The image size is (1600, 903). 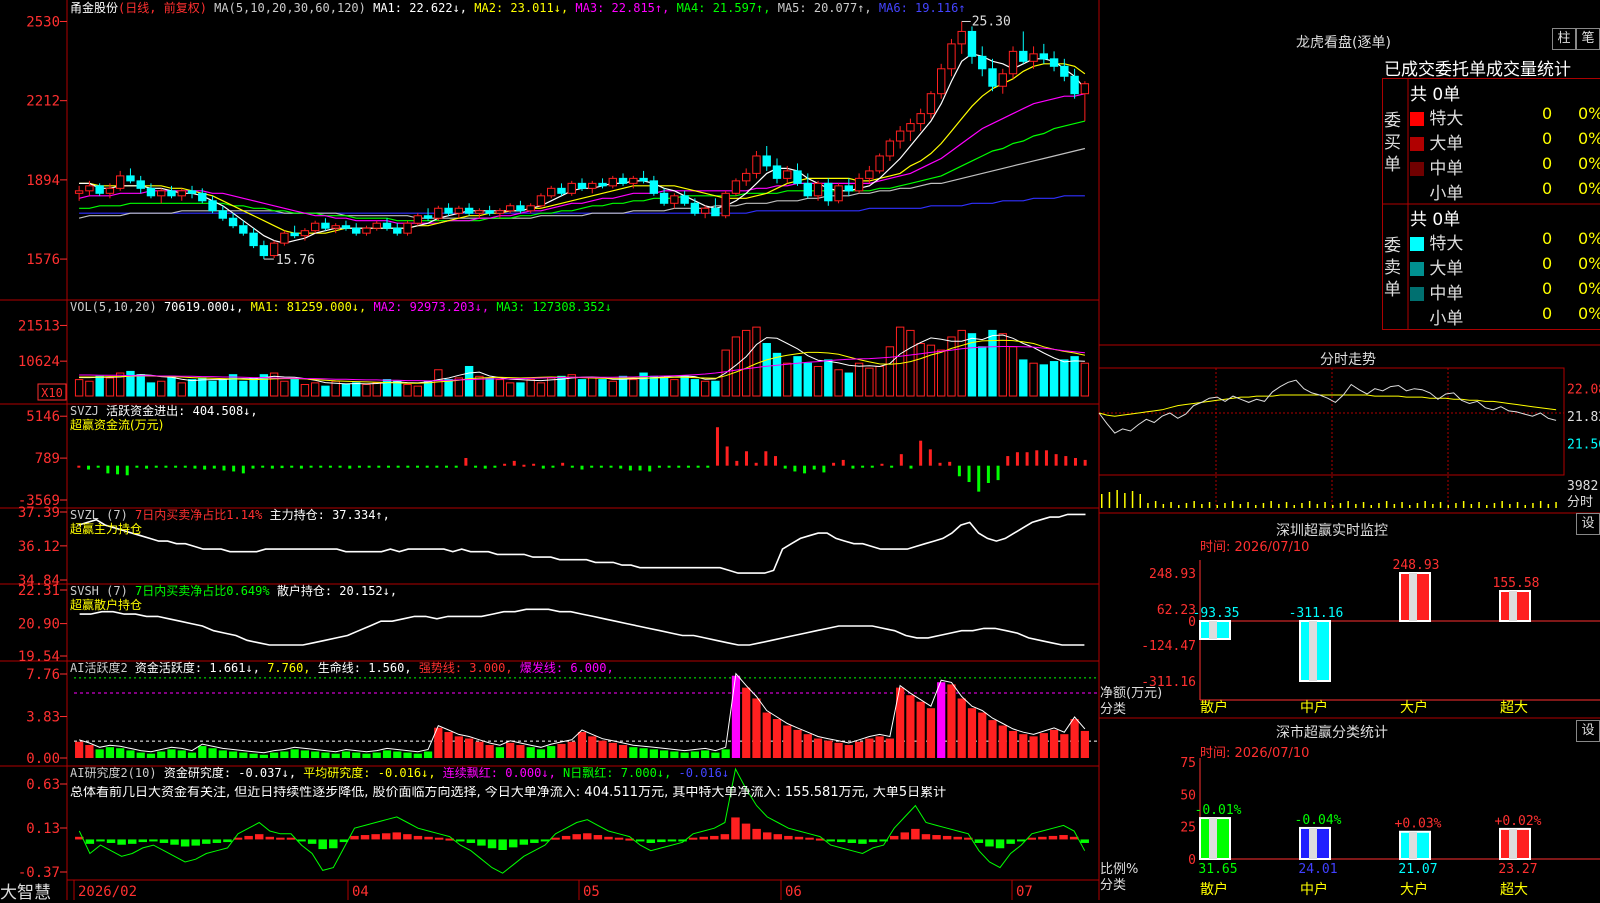 What do you see at coordinates (1414, 889) in the screenshot?
I see `class-category-label: 大户` at bounding box center [1414, 889].